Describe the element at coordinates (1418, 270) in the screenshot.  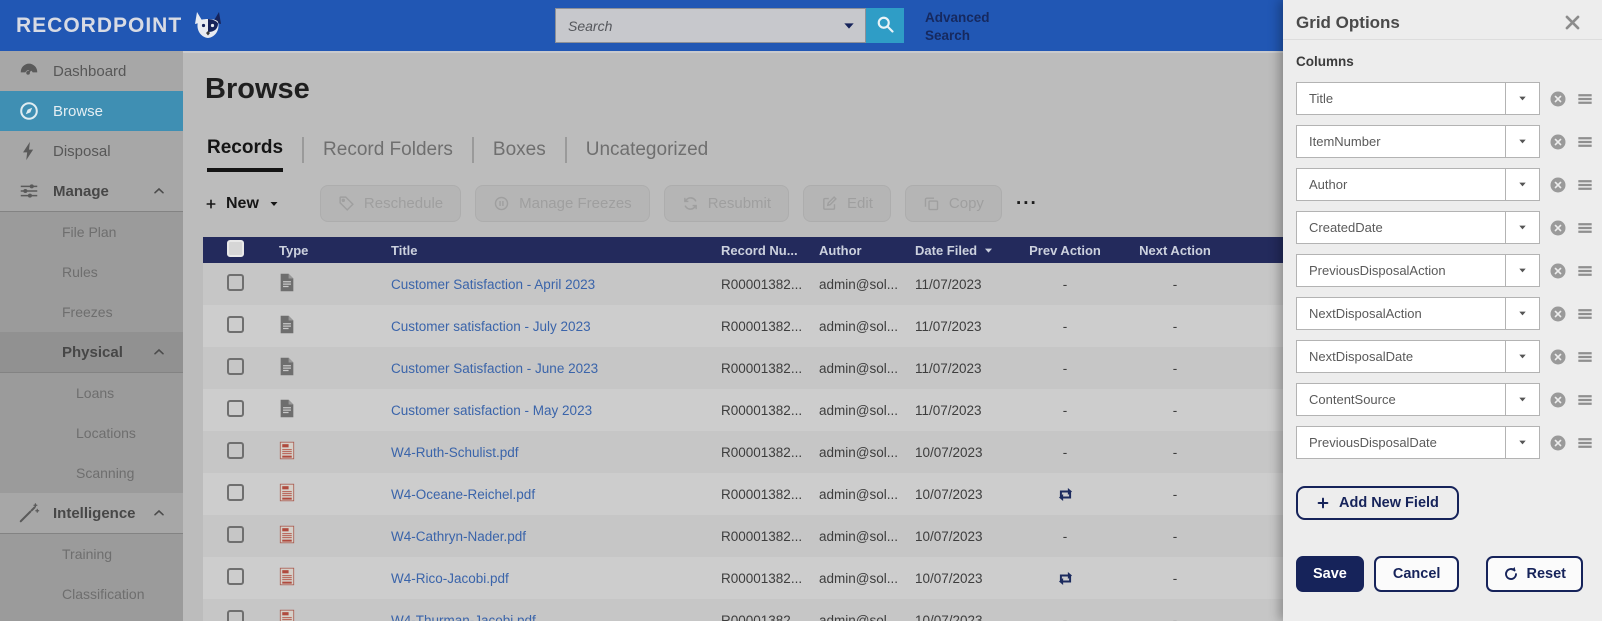
I see `column-field-select-previousdisposalaction: PreviousDisposalAction` at that location.